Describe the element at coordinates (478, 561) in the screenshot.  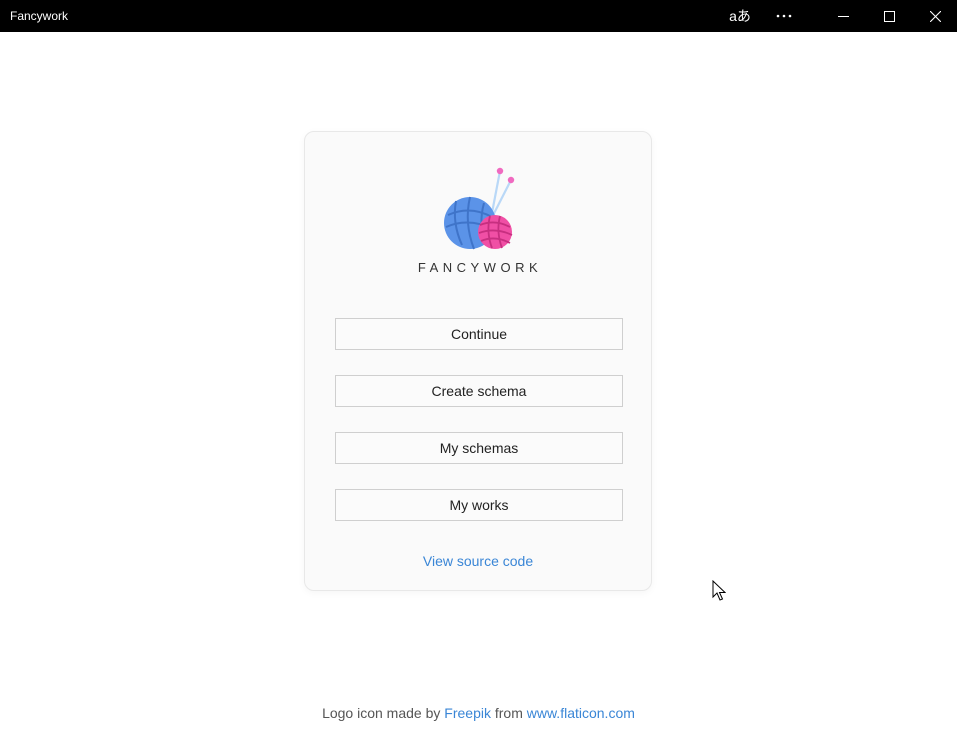
I see `view-source-link: View source code` at that location.